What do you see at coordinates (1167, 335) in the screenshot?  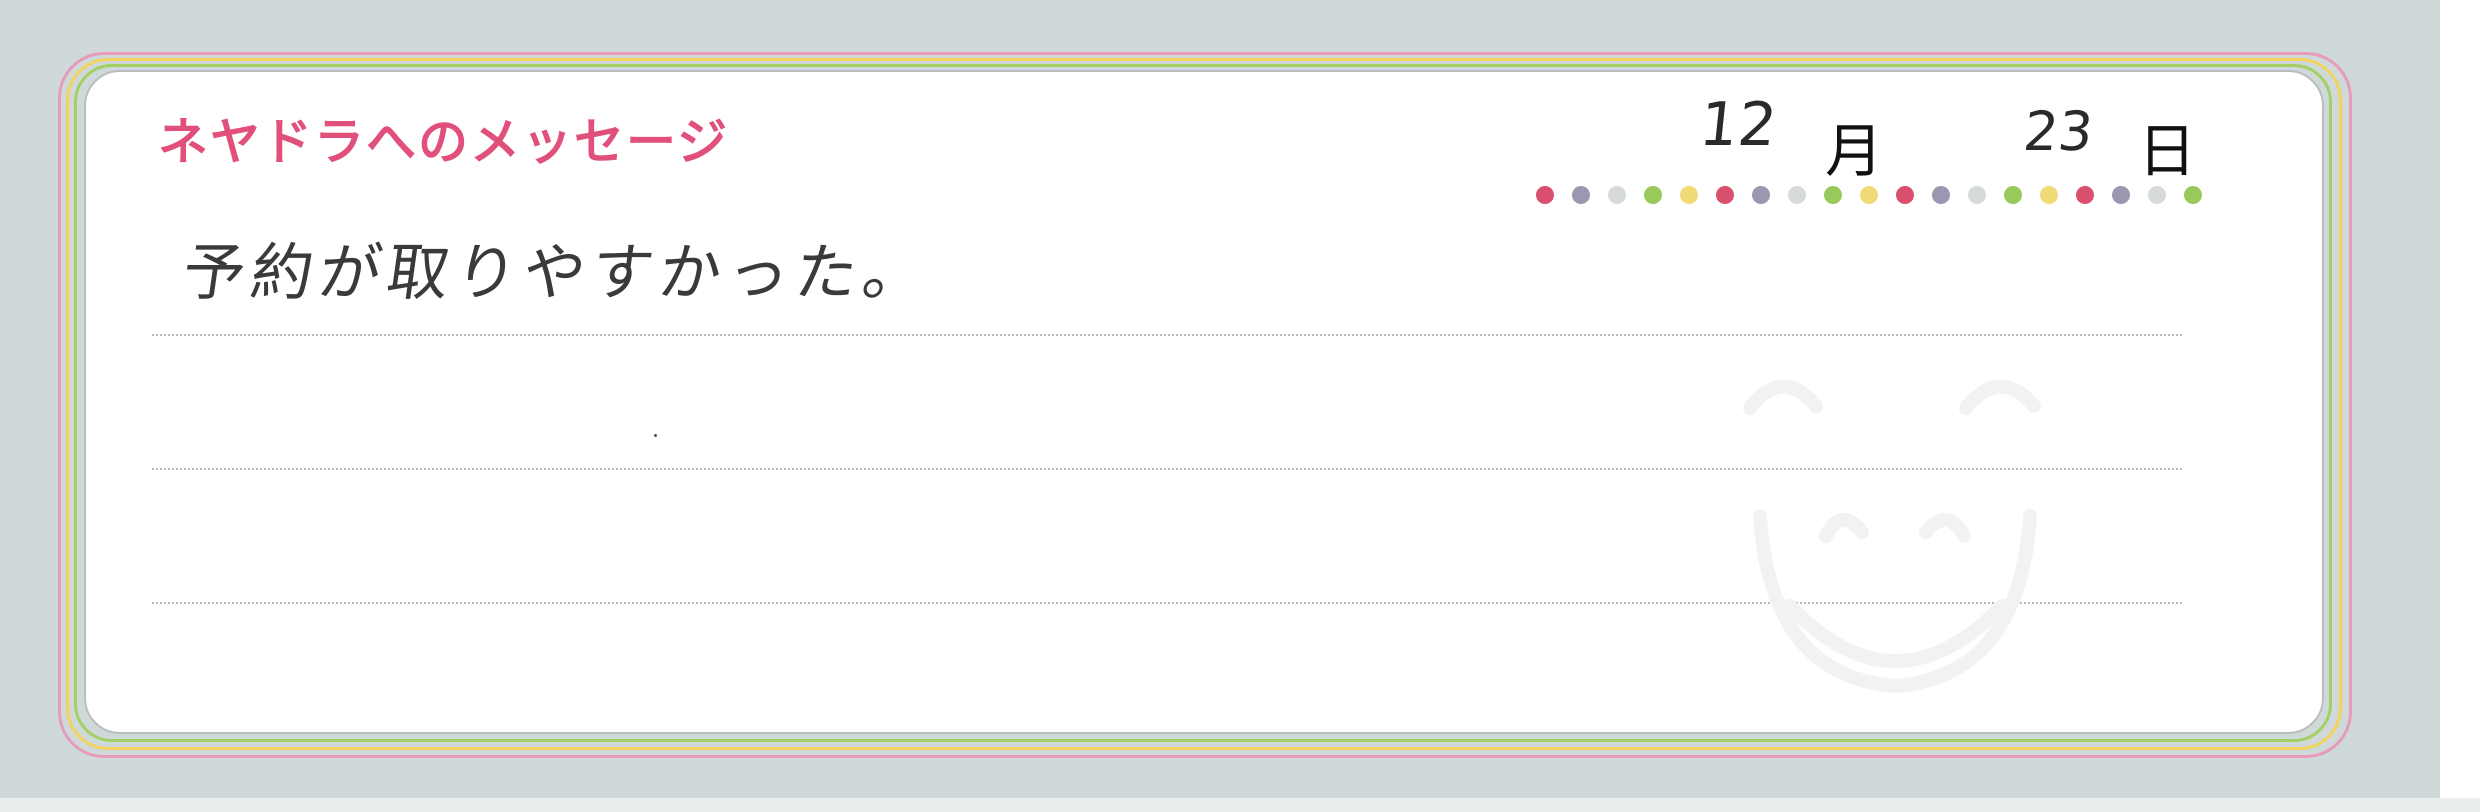 I see `writing-line` at bounding box center [1167, 335].